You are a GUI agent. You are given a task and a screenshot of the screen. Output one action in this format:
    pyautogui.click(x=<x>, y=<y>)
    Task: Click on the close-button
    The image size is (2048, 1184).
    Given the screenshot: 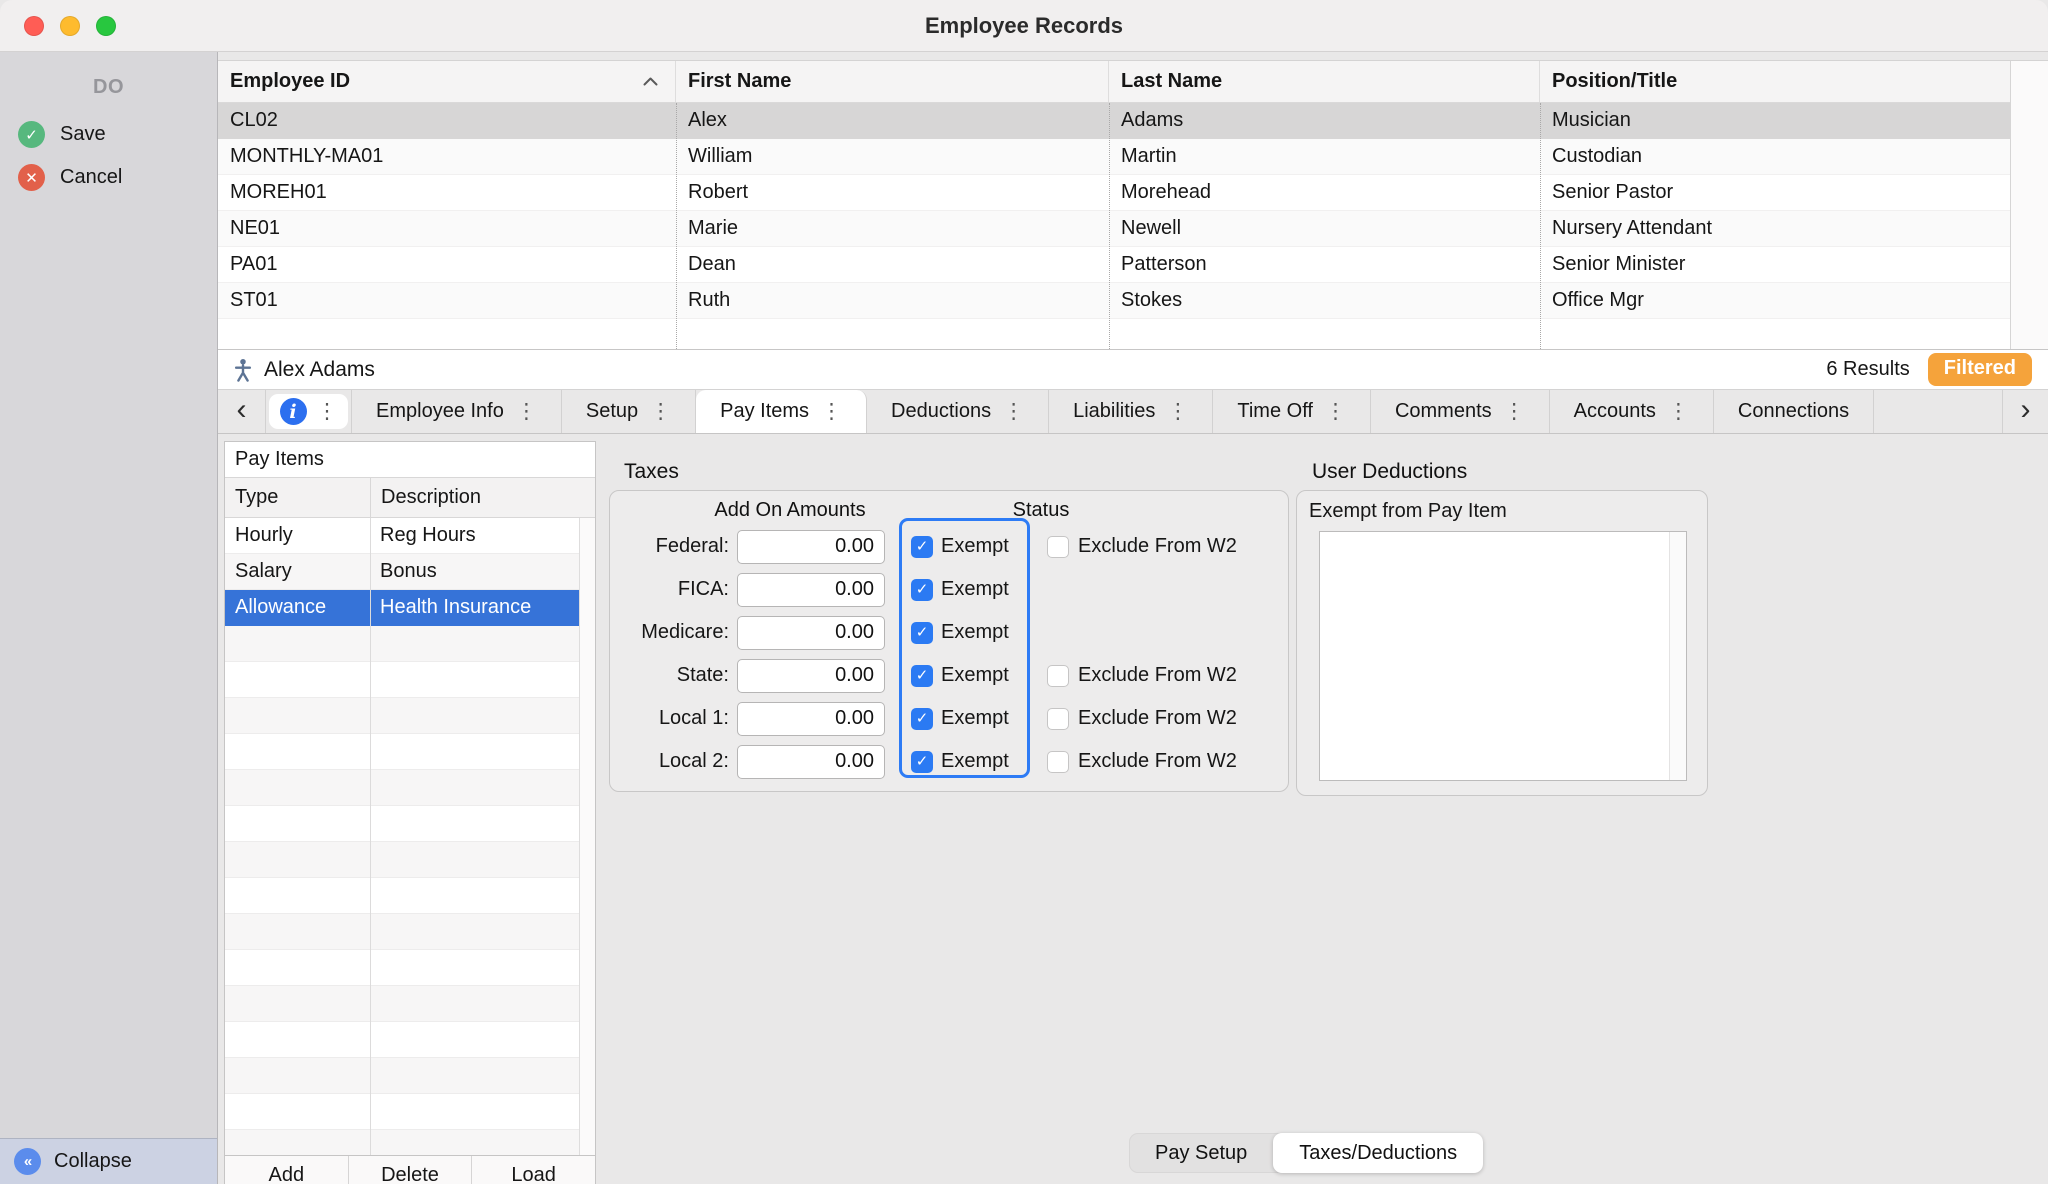 What is the action you would take?
    pyautogui.click(x=34, y=25)
    